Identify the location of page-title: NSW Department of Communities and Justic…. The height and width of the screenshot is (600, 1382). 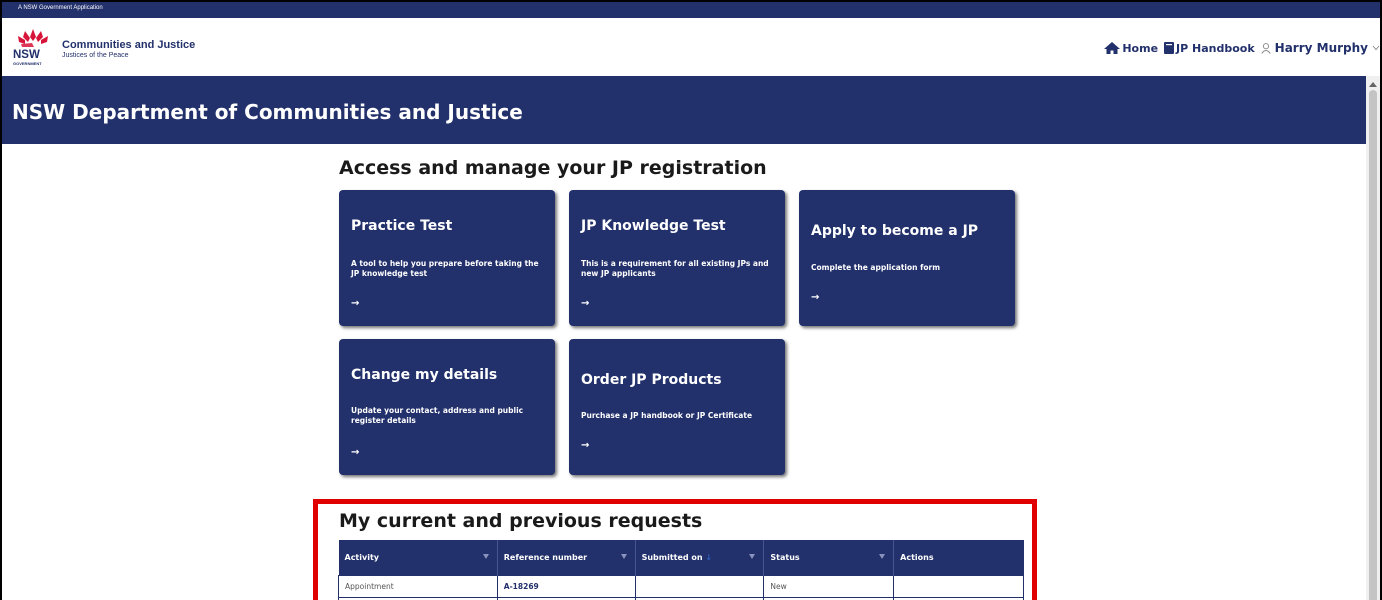
(267, 112).